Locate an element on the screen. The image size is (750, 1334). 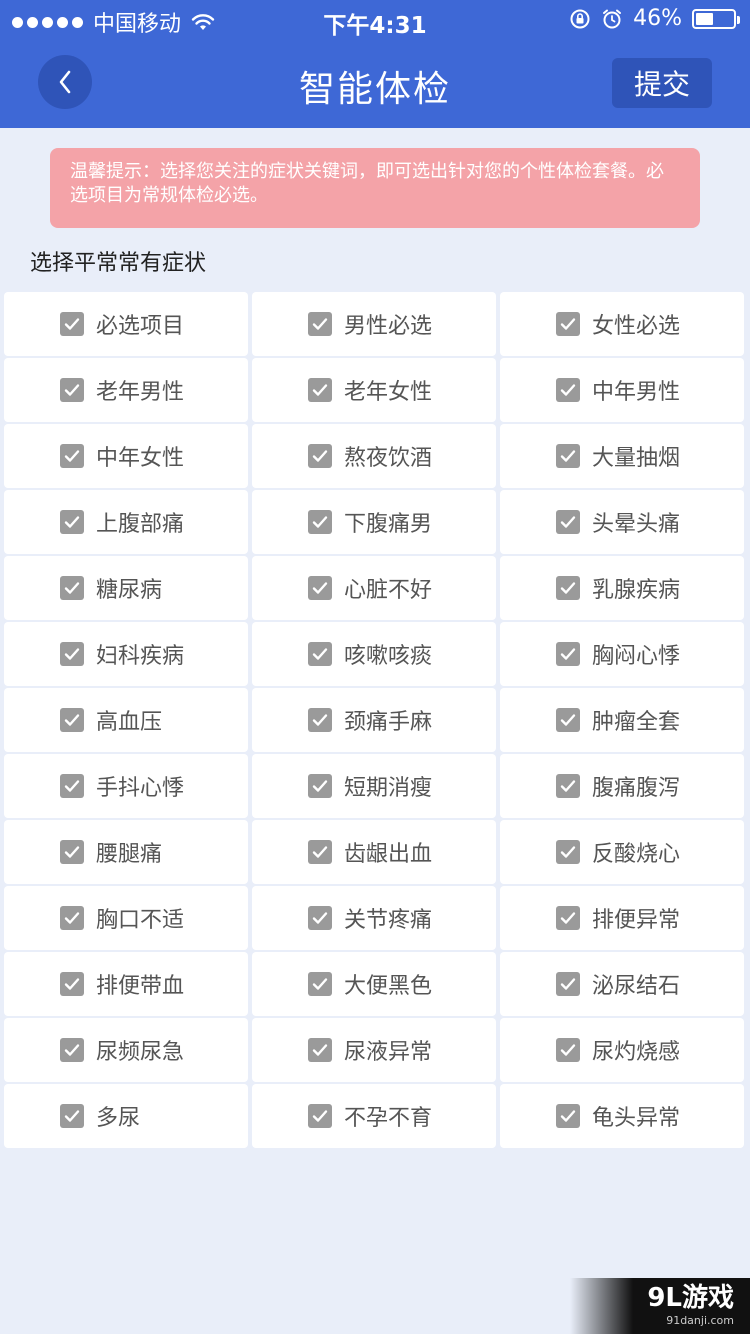
symptom-option: 咳嗽咳痰 is located at coordinates (374, 654).